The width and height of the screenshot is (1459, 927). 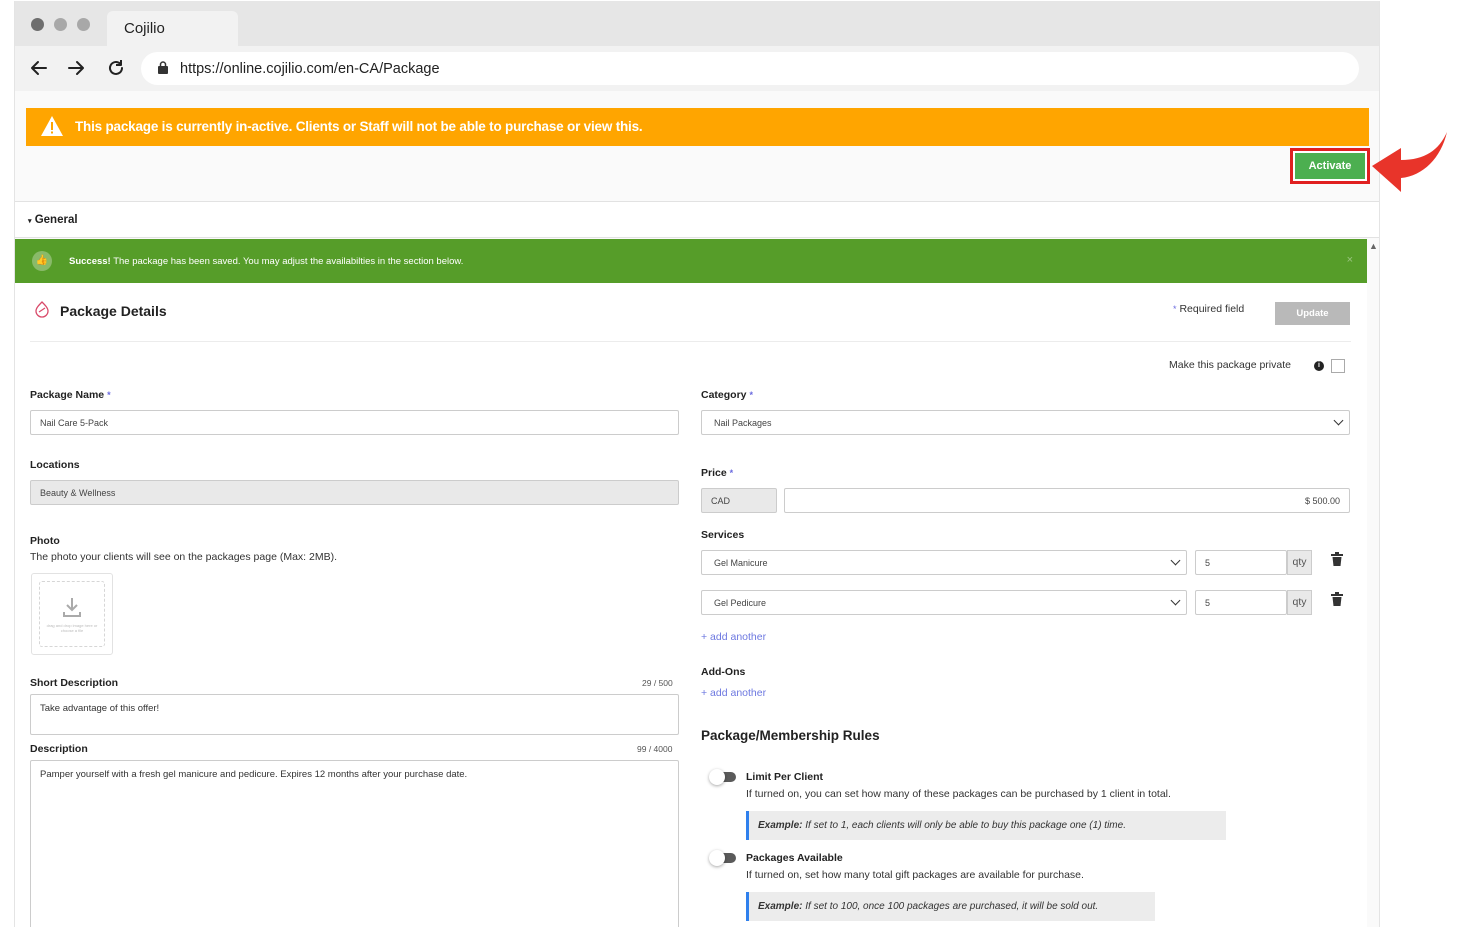 What do you see at coordinates (30, 221) in the screenshot?
I see `collapse-caret-icon: ▾` at bounding box center [30, 221].